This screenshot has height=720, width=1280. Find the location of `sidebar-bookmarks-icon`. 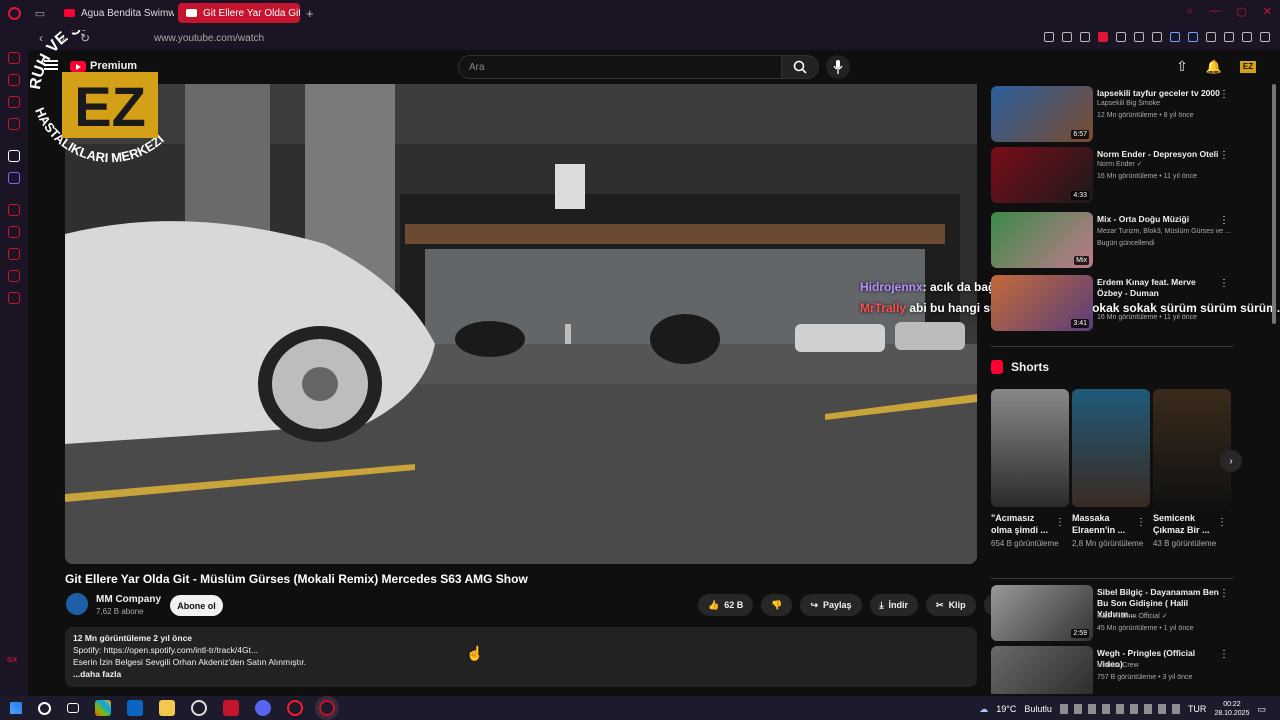

sidebar-bookmarks-icon is located at coordinates (14, 276).